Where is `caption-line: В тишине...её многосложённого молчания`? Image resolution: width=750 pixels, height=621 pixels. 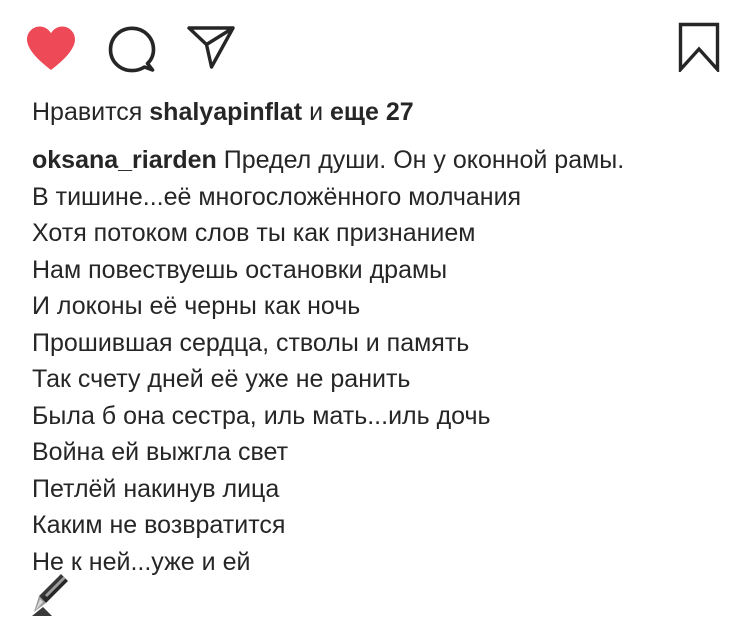 caption-line: В тишине...её многосложённого молчания is located at coordinates (277, 196).